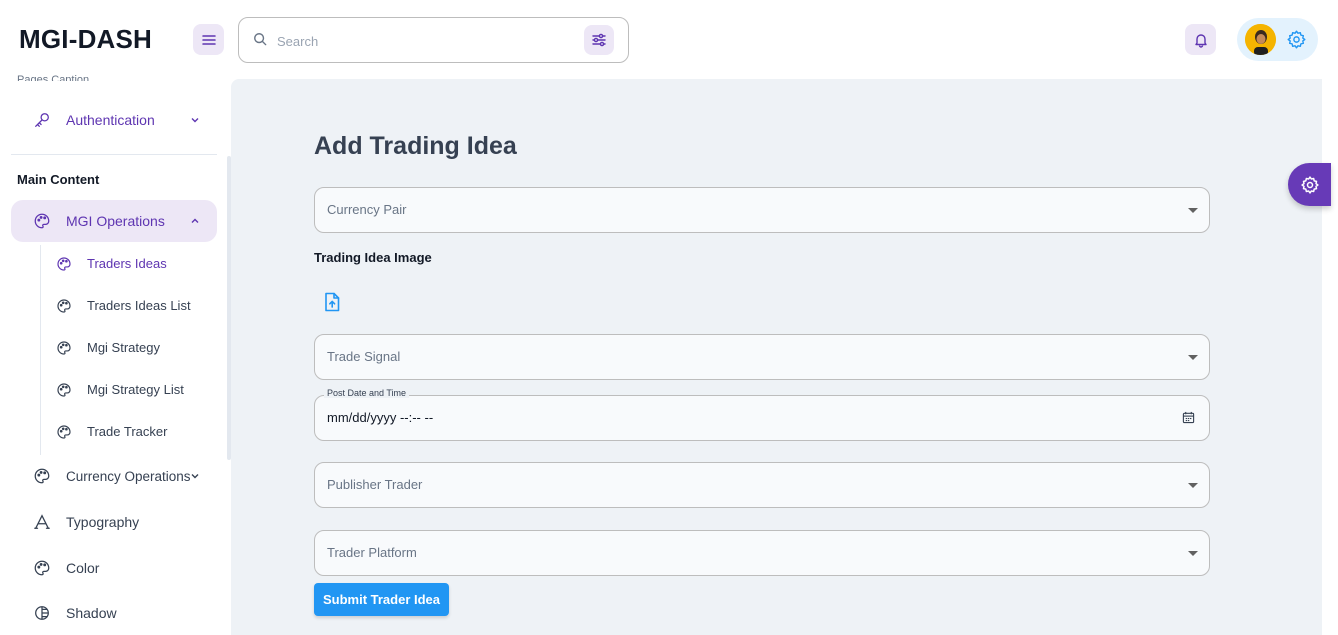  Describe the element at coordinates (139, 305) in the screenshot. I see `sidebar-subitem-label: Traders Ideas List` at that location.